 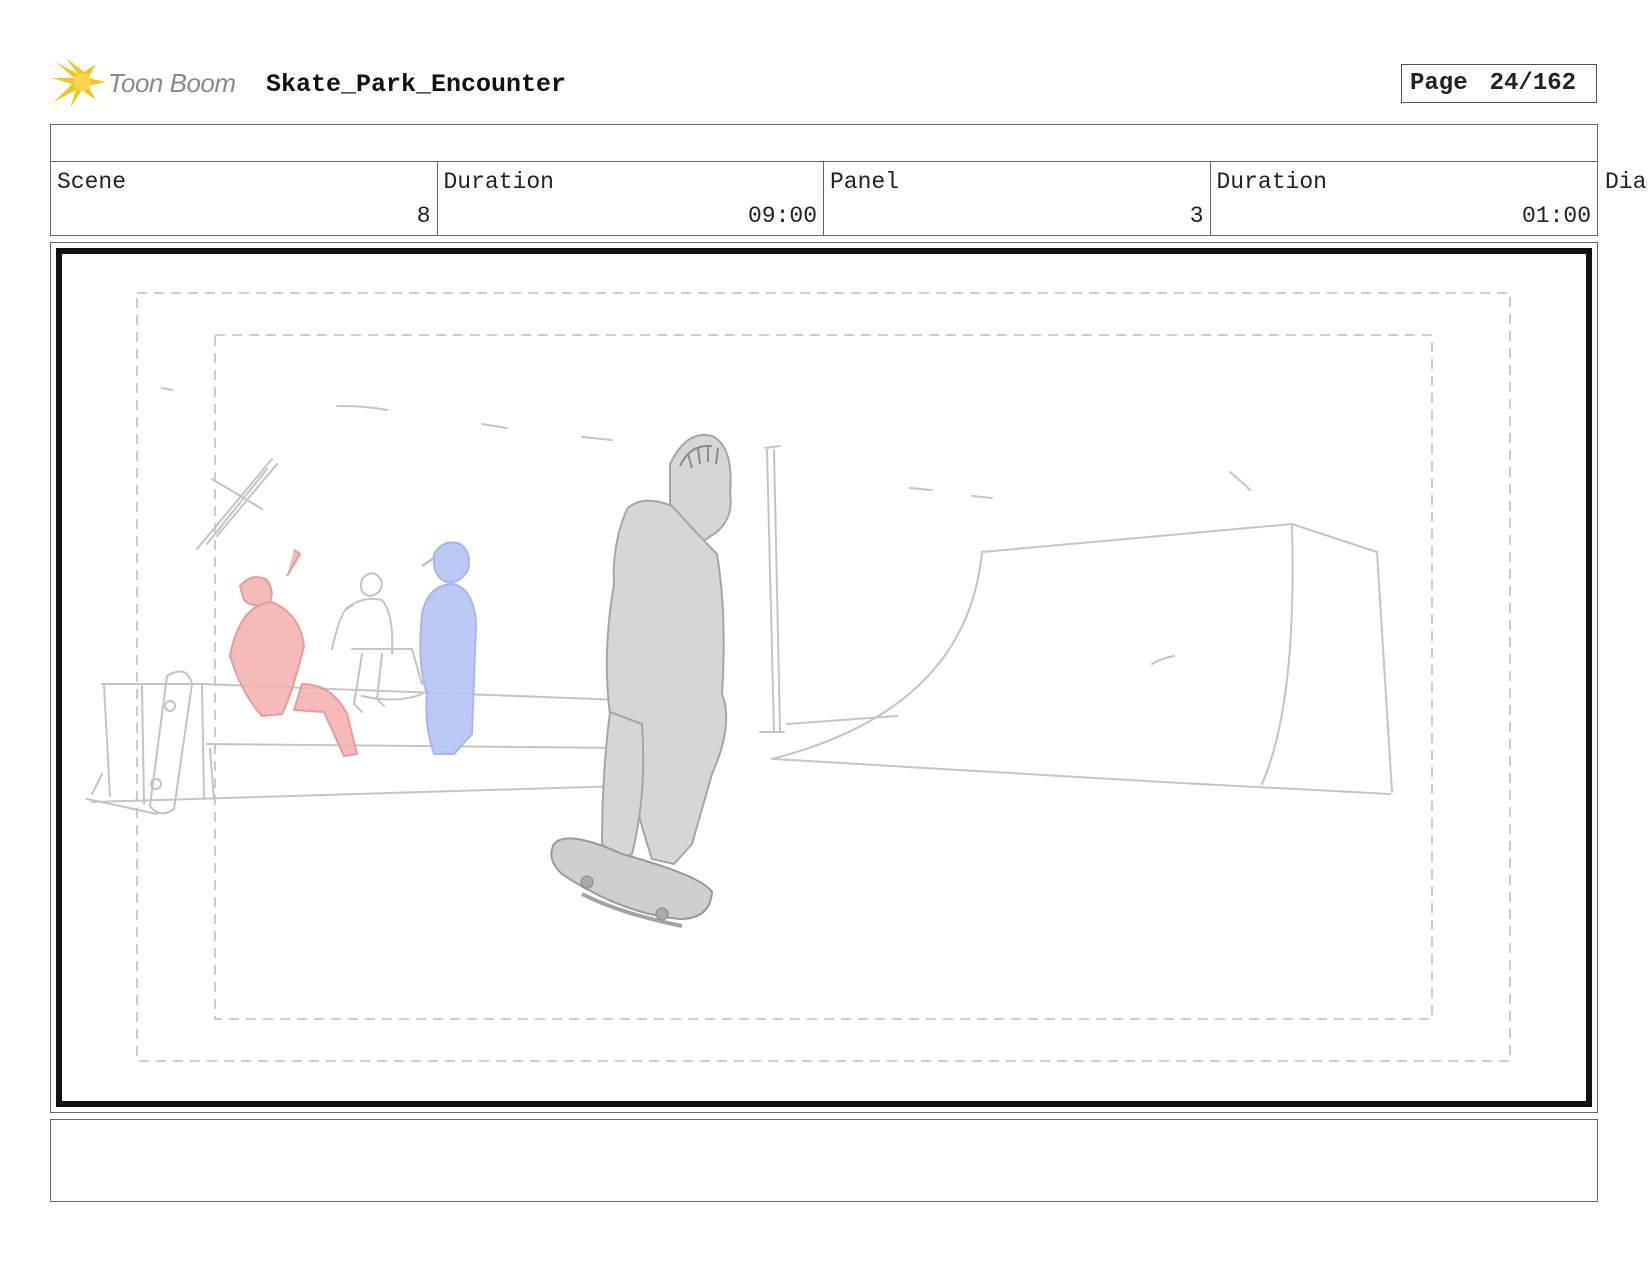 I want to click on logo-text: Toon Boom, so click(x=172, y=83).